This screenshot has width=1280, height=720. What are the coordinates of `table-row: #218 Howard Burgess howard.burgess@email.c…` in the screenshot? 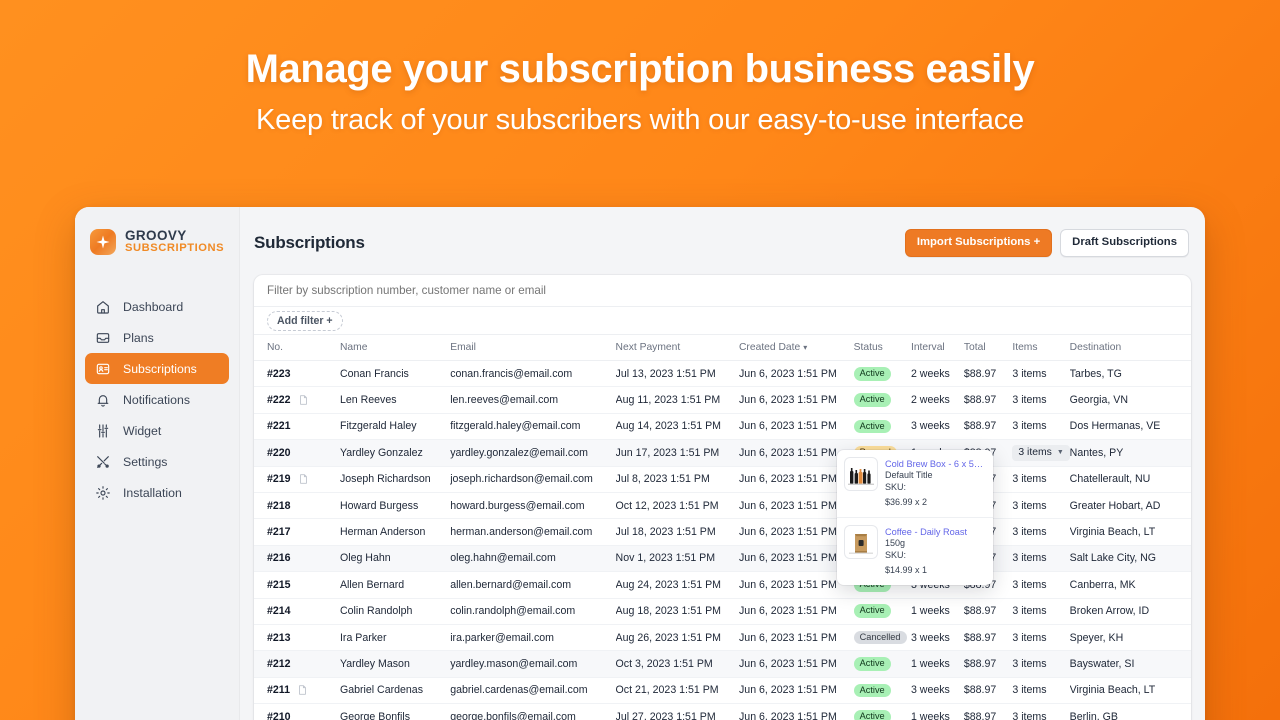 It's located at (722, 506).